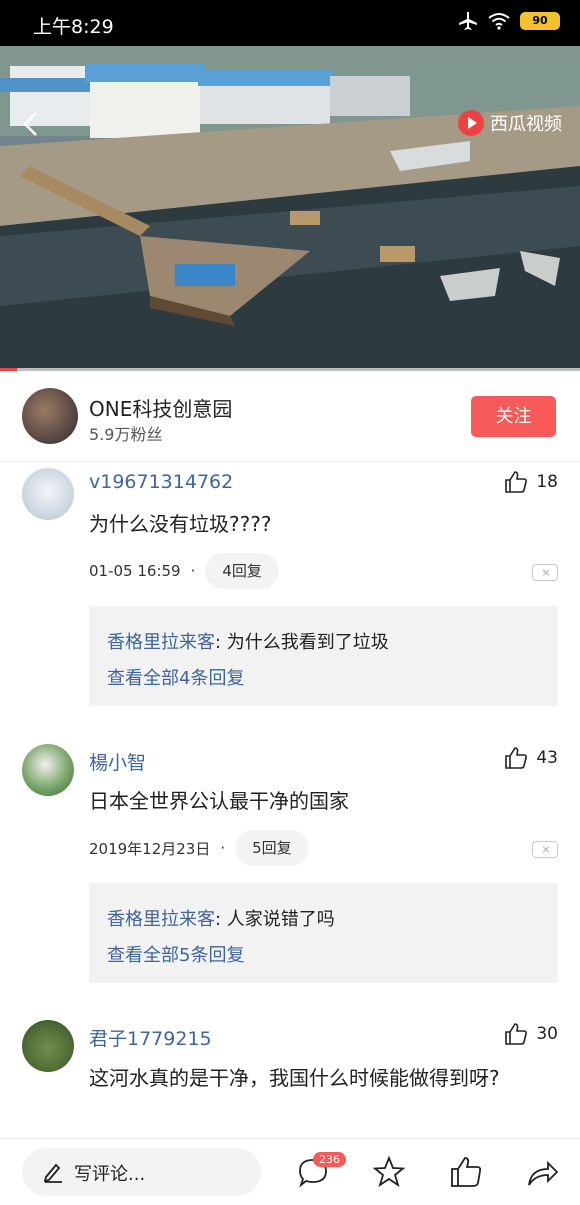 The width and height of the screenshot is (580, 1205). I want to click on back-button, so click(32, 124).